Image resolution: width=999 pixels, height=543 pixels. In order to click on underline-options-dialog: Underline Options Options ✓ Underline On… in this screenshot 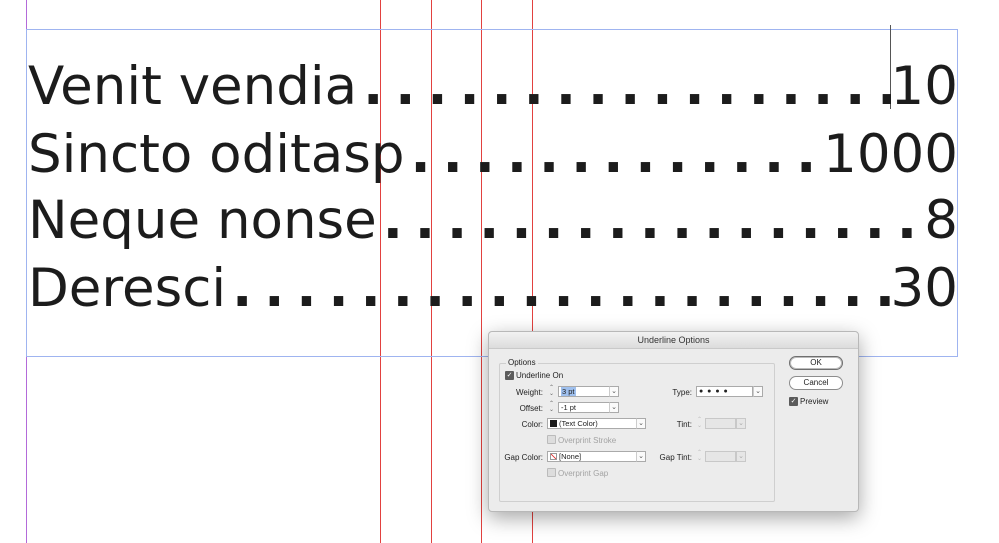, I will do `click(673, 421)`.